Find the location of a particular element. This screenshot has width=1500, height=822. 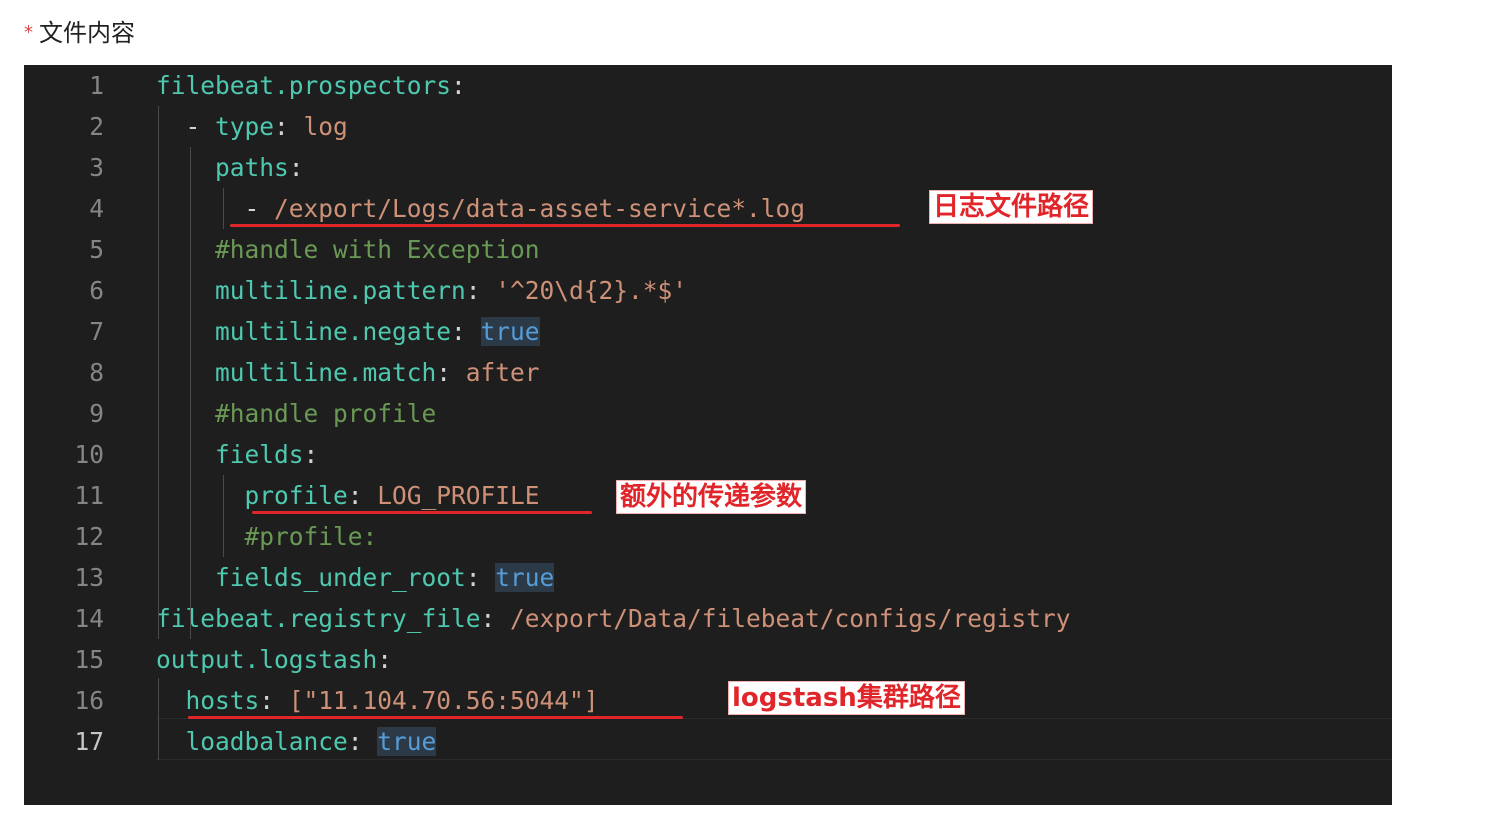

code-text: multiline.negate: true is located at coordinates (348, 331).